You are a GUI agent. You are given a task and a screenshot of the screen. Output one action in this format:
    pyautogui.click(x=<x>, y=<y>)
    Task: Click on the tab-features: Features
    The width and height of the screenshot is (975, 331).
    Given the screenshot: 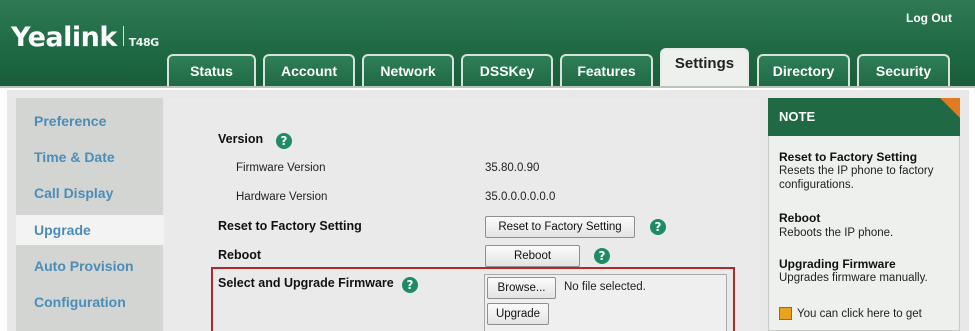 What is the action you would take?
    pyautogui.click(x=606, y=70)
    